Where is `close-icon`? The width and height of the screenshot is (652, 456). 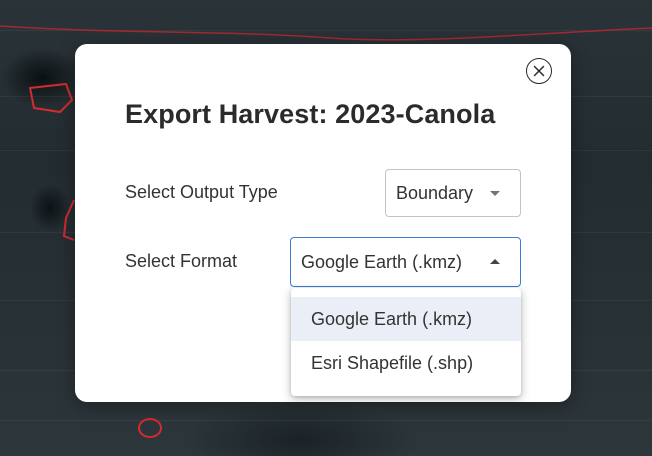
close-icon is located at coordinates (539, 71).